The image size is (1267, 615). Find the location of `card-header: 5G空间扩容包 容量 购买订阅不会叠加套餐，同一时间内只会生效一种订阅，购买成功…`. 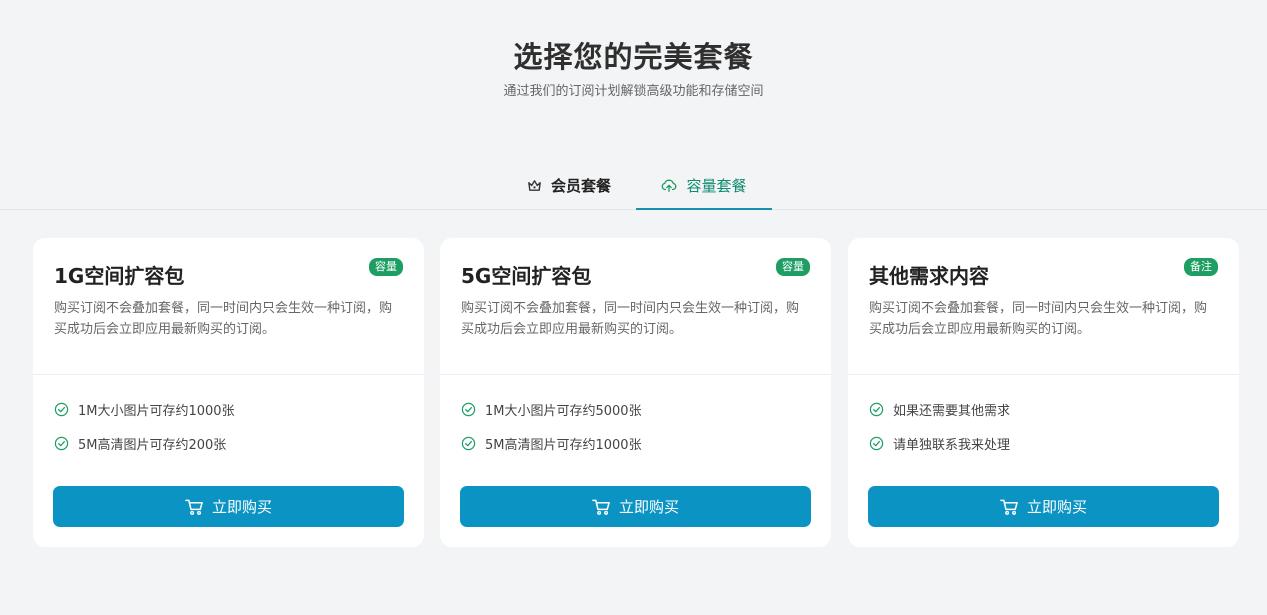

card-header: 5G空间扩容包 容量 购买订阅不会叠加套餐，同一时间内只会生效一种订阅，购买成功… is located at coordinates (635, 306).